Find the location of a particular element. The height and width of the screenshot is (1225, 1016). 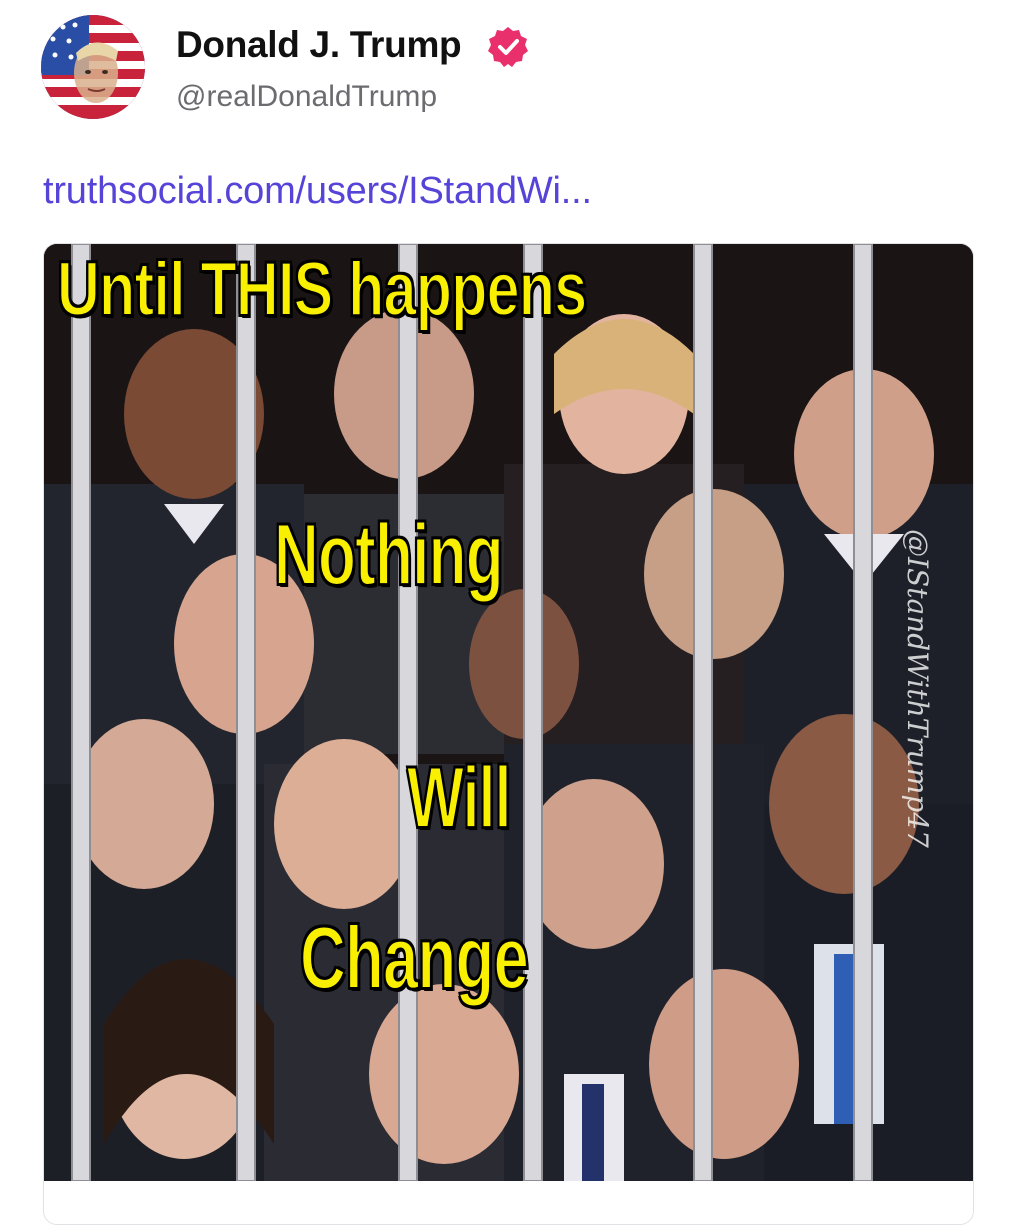

meme-watermark: @IStandWithTrump47 is located at coordinates (917, 688).